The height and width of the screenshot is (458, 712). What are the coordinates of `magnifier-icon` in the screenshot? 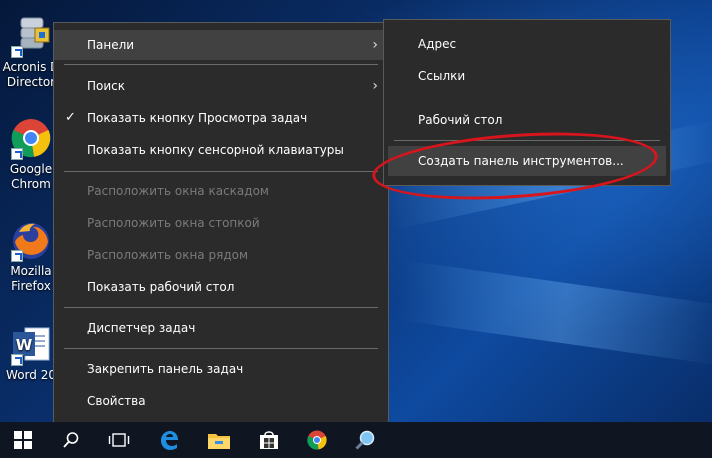 It's located at (365, 440).